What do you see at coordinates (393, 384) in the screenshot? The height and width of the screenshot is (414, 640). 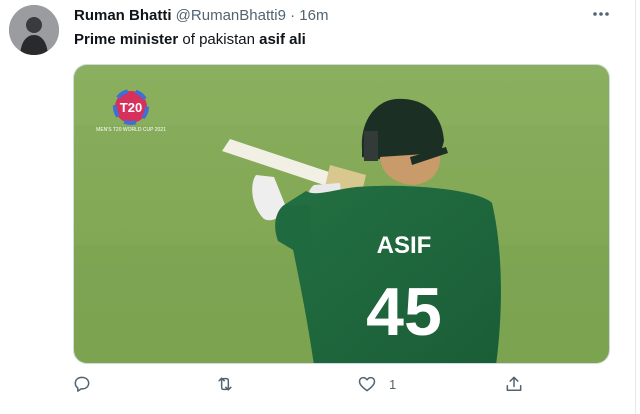 I see `like-count: 1` at bounding box center [393, 384].